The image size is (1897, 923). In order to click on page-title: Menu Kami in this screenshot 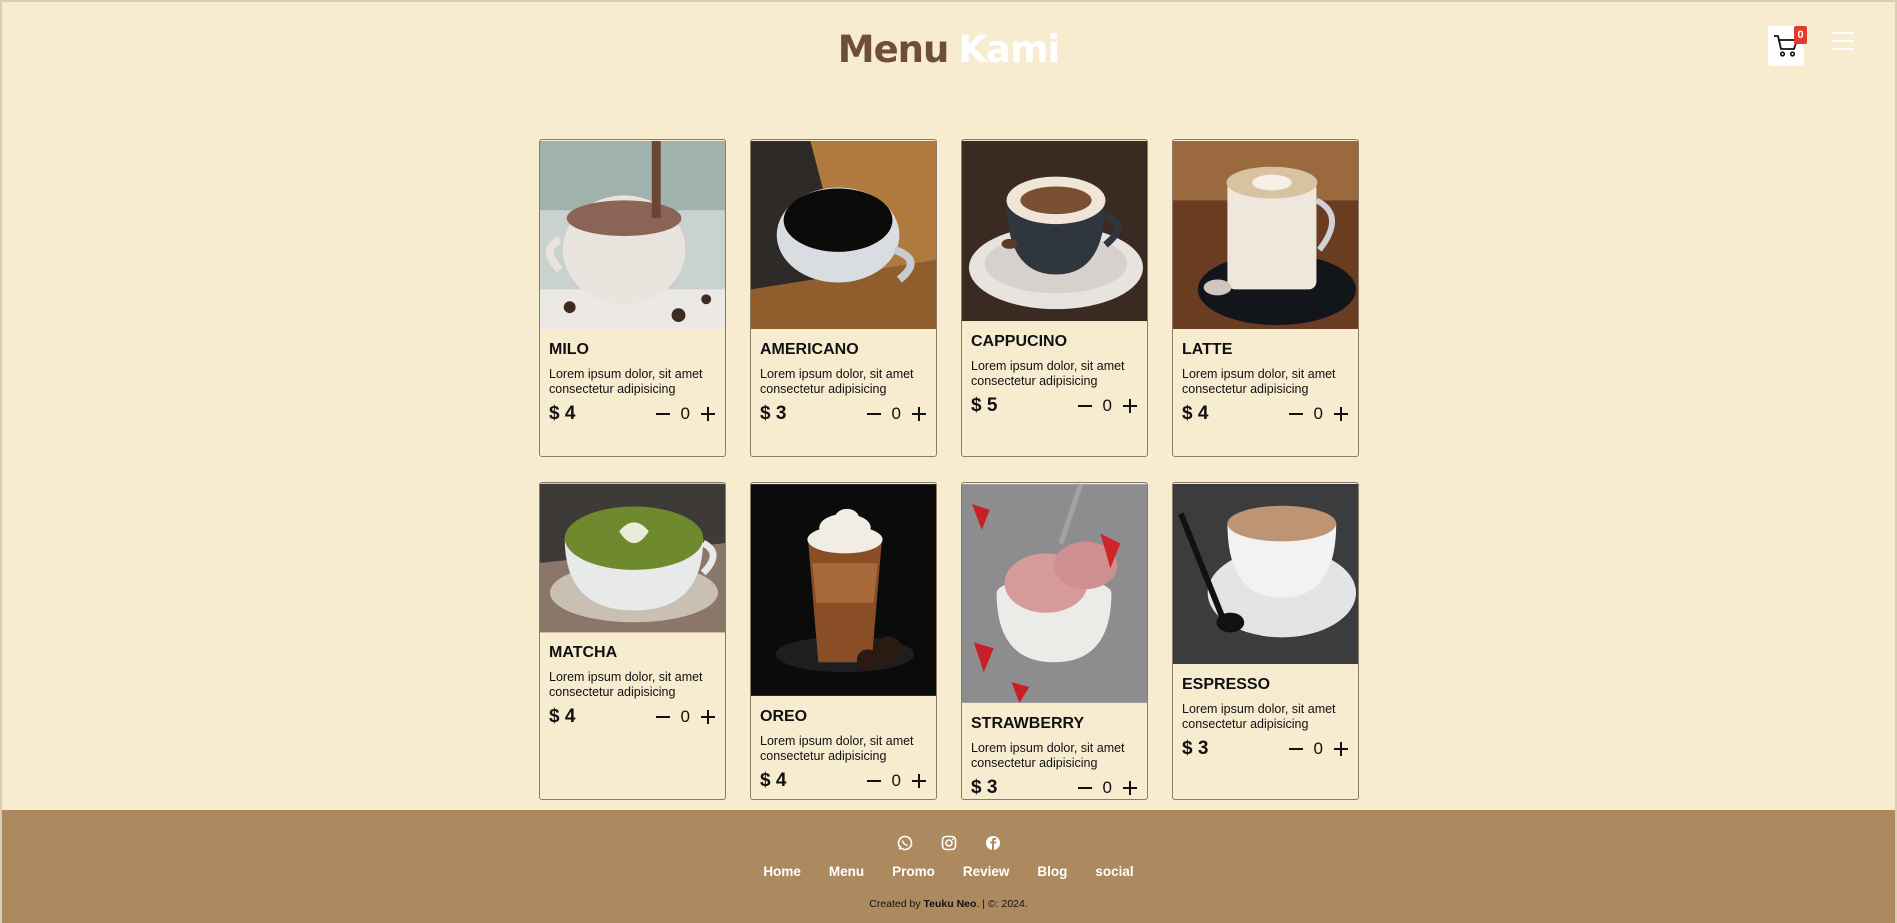, I will do `click(948, 49)`.